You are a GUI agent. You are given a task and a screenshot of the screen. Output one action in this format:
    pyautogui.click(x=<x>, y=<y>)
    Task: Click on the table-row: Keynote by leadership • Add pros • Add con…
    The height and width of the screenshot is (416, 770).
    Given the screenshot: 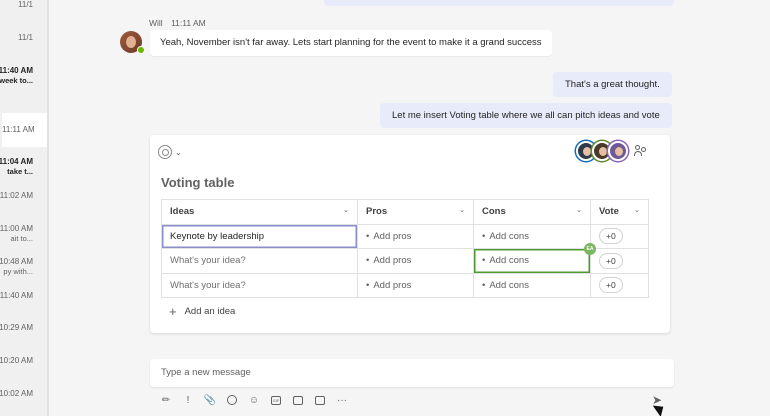 What is the action you would take?
    pyautogui.click(x=405, y=236)
    